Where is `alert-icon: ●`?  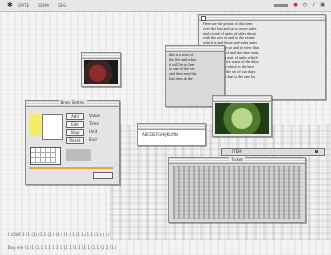 alert-icon: ● is located at coordinates (295, 5).